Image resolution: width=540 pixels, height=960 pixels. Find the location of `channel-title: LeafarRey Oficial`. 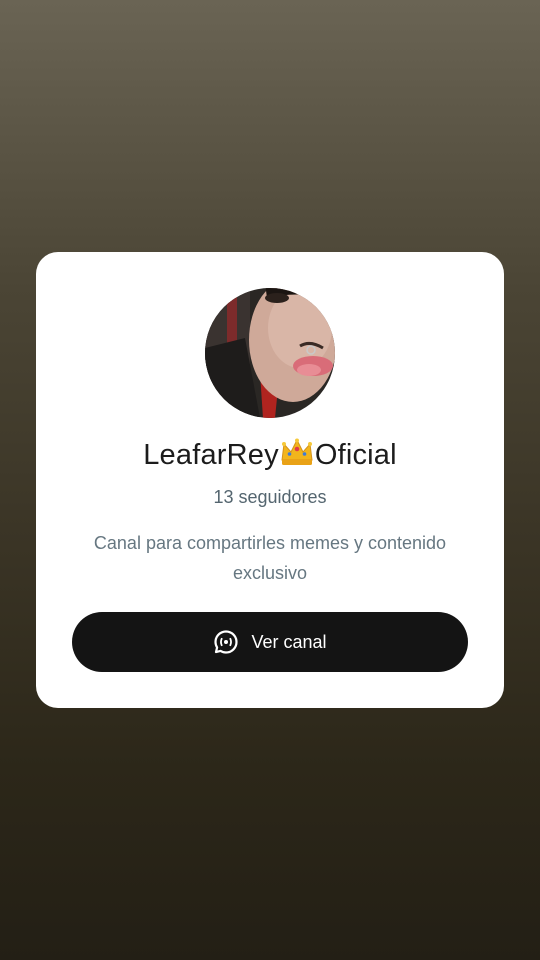

channel-title: LeafarRey Oficial is located at coordinates (270, 455).